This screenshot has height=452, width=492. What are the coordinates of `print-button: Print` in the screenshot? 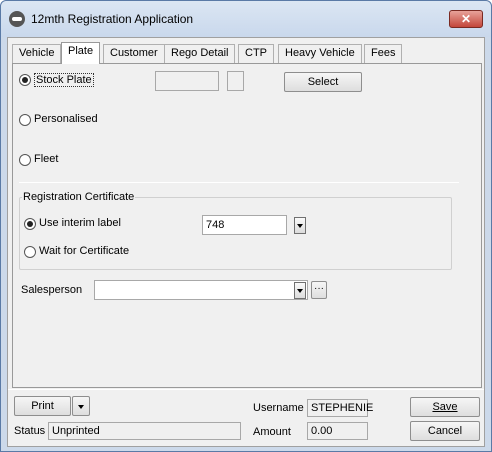 It's located at (42, 406).